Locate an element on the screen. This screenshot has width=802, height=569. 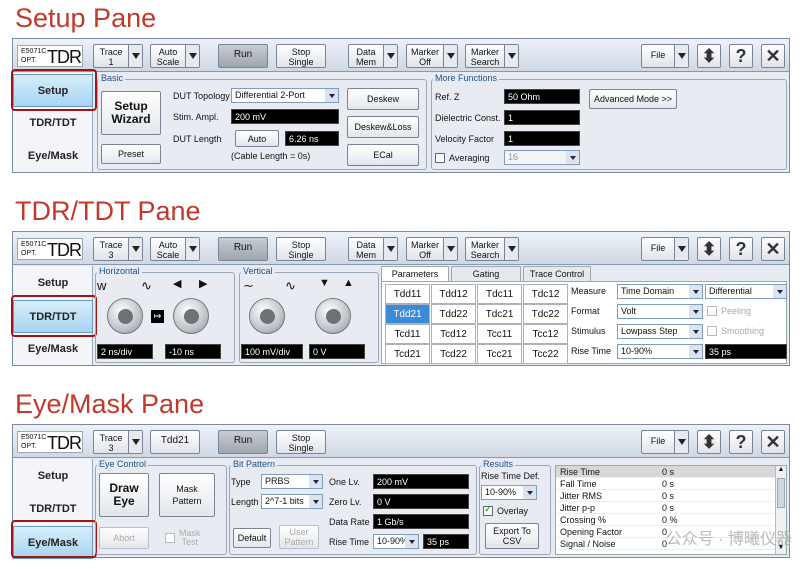
deskew-loss-button: Deskew&Loss is located at coordinates (383, 127).